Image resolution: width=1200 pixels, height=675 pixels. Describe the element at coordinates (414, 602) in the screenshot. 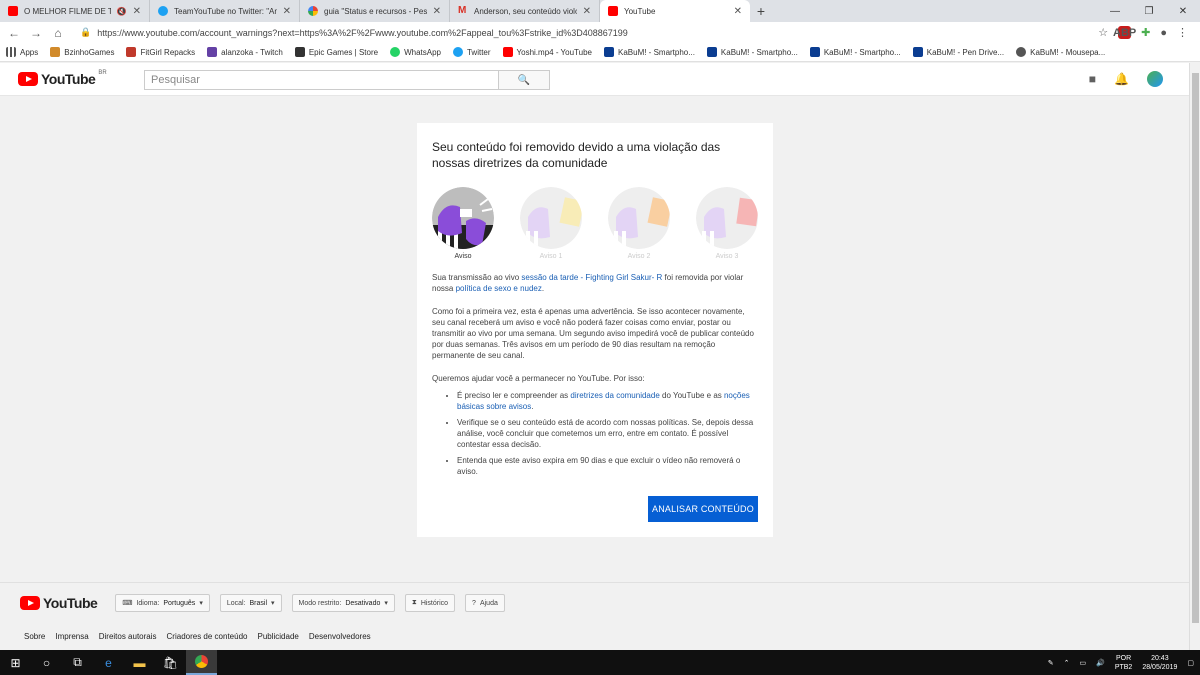

I see `hourglass-icon: ⧗` at that location.